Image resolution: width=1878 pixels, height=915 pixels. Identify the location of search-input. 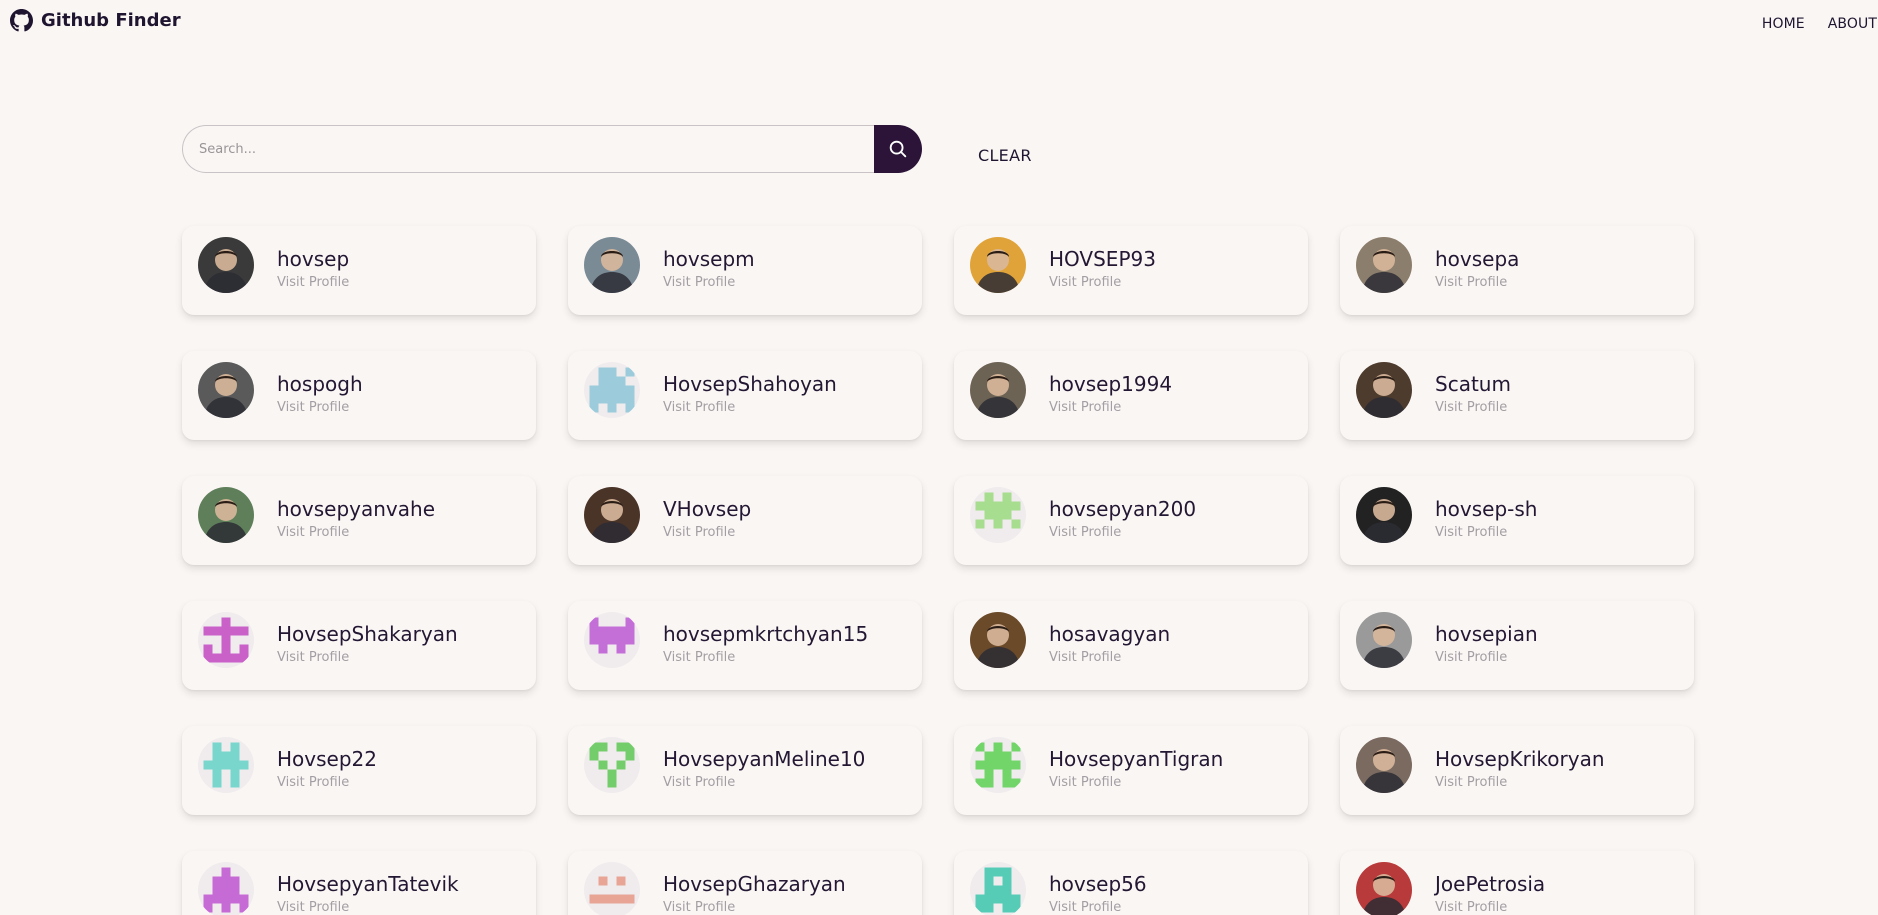
(528, 149).